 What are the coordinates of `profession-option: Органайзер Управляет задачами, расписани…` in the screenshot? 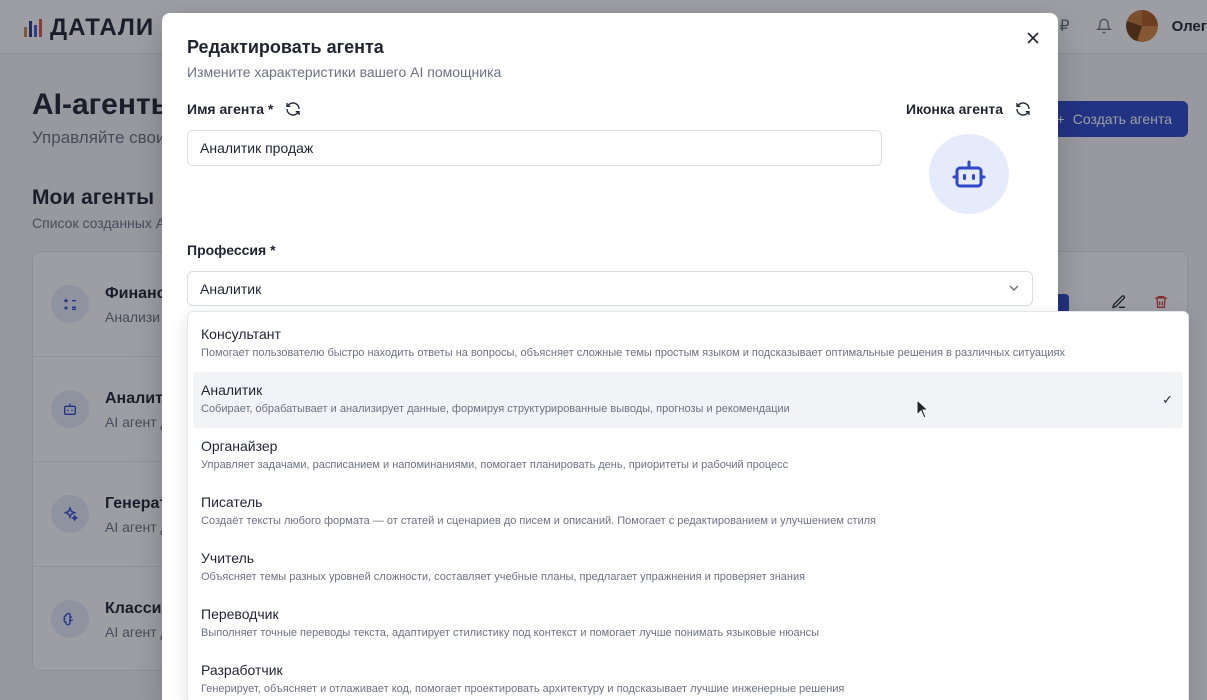 It's located at (688, 456).